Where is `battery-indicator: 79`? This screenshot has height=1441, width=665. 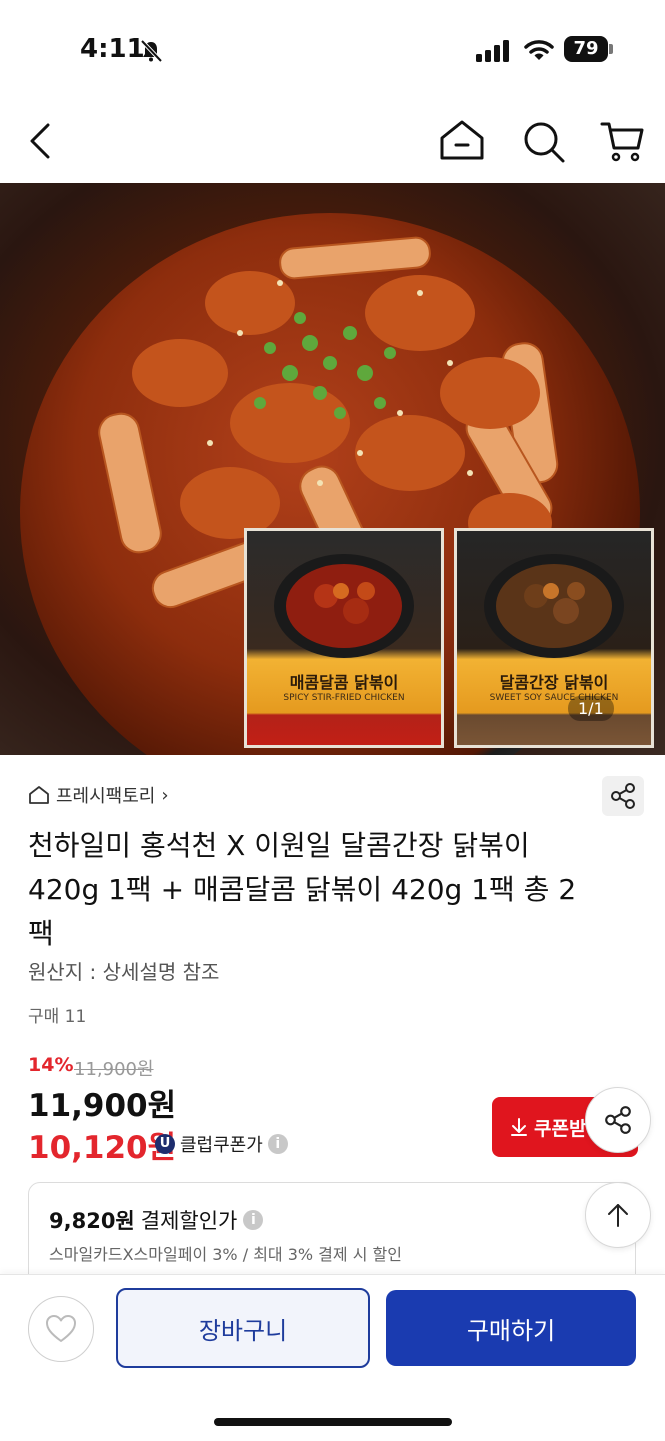 battery-indicator: 79 is located at coordinates (586, 49).